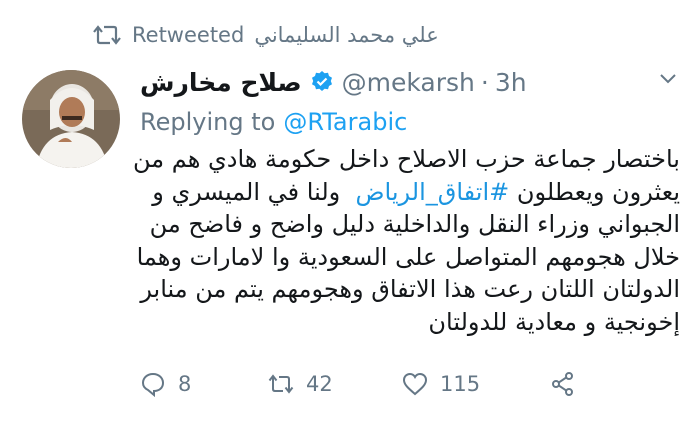 The image size is (700, 425). I want to click on tweet-header: صلاح مخارش @mekarsh · 3h, so click(333, 82).